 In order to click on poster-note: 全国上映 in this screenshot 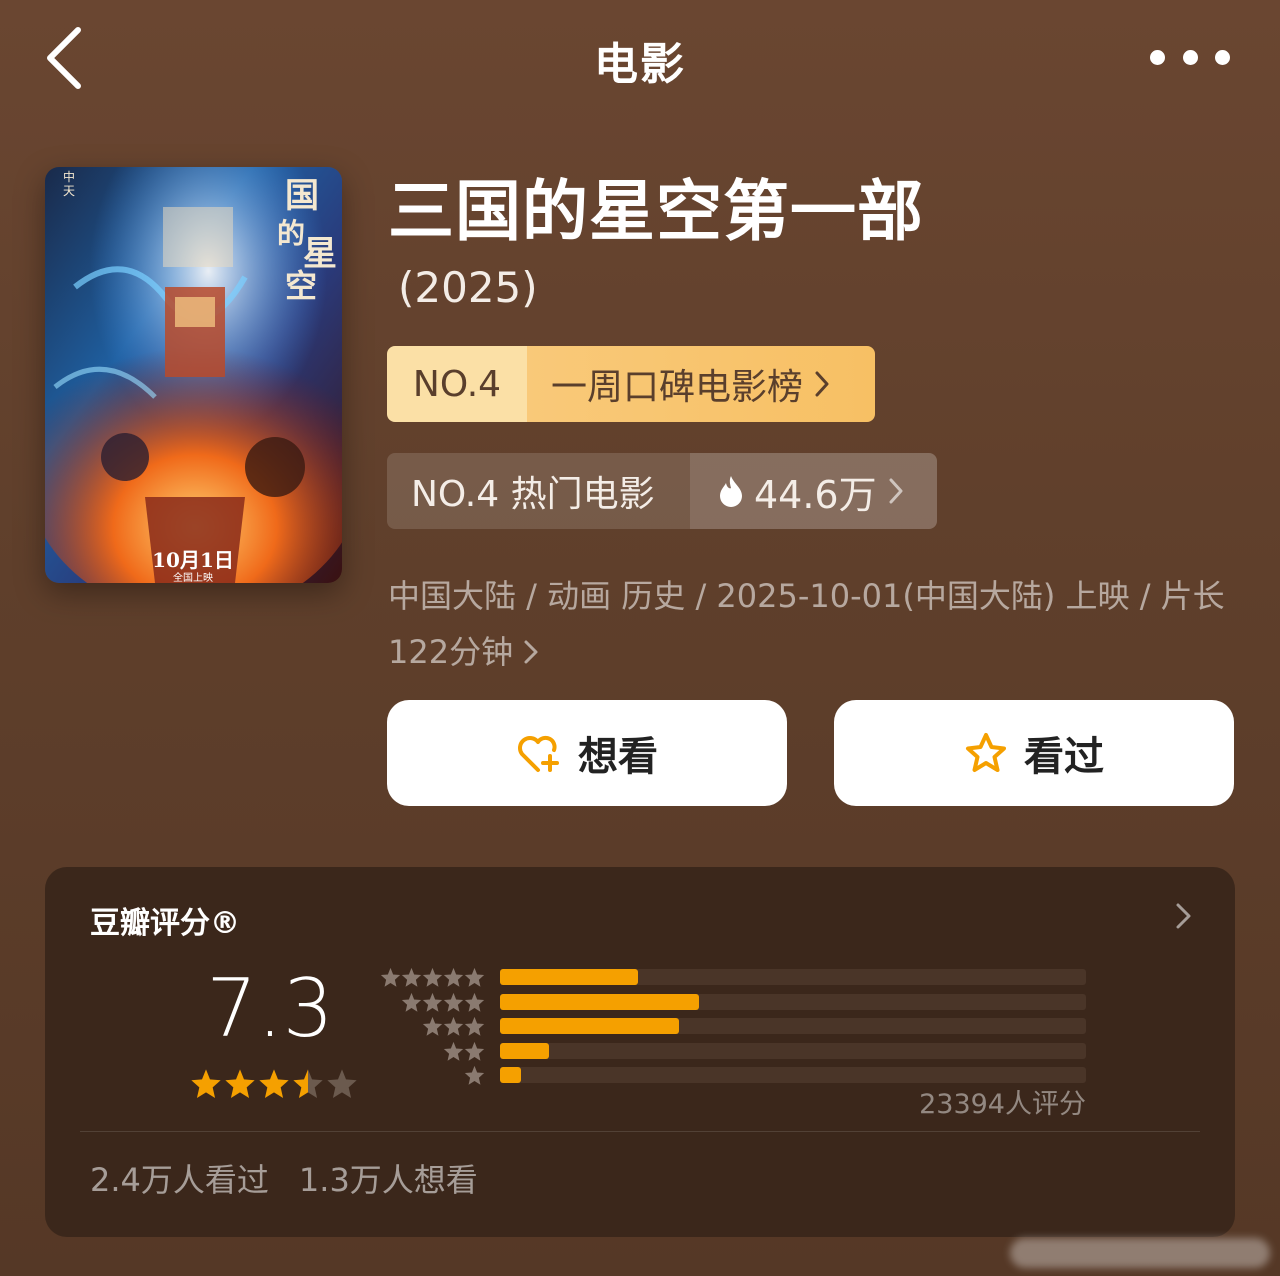, I will do `click(193, 577)`.